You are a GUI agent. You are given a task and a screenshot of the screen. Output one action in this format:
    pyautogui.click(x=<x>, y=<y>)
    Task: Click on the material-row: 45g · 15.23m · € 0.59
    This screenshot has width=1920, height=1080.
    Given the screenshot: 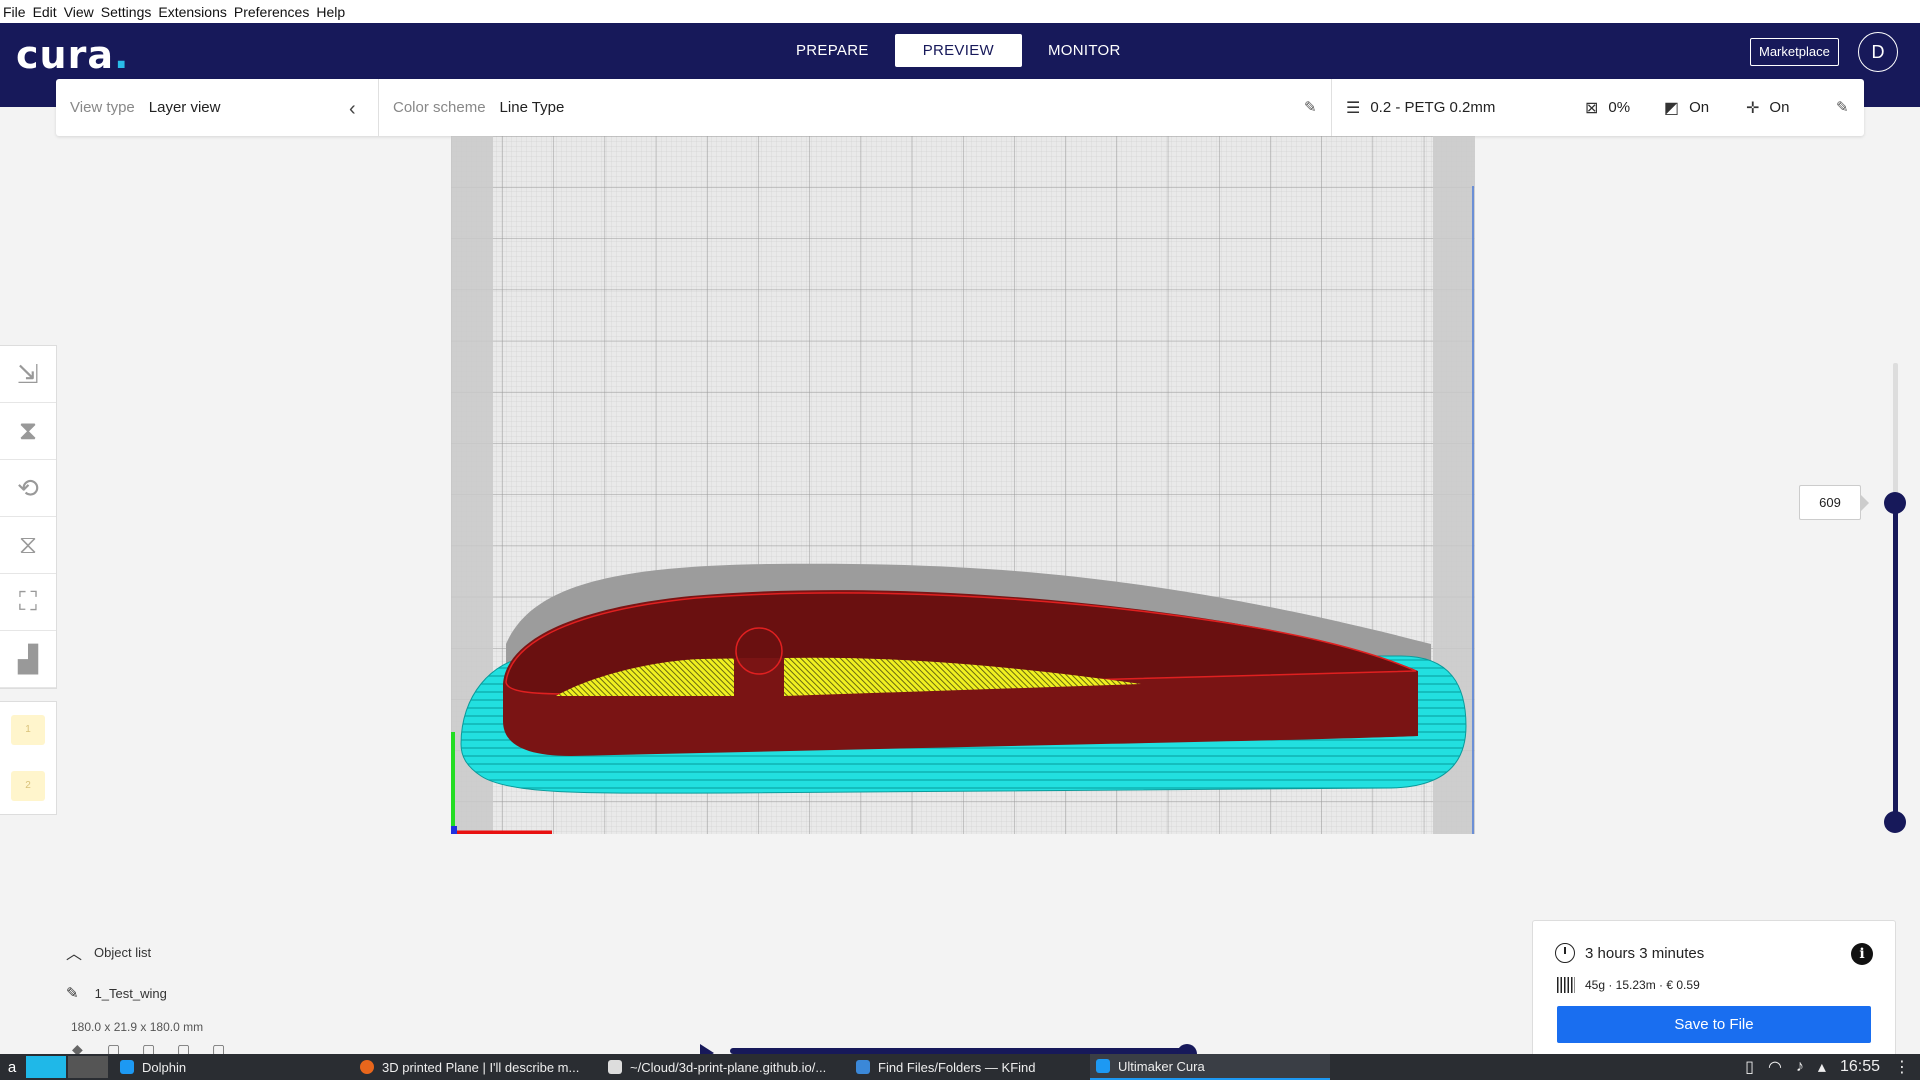 What is the action you would take?
    pyautogui.click(x=1628, y=985)
    